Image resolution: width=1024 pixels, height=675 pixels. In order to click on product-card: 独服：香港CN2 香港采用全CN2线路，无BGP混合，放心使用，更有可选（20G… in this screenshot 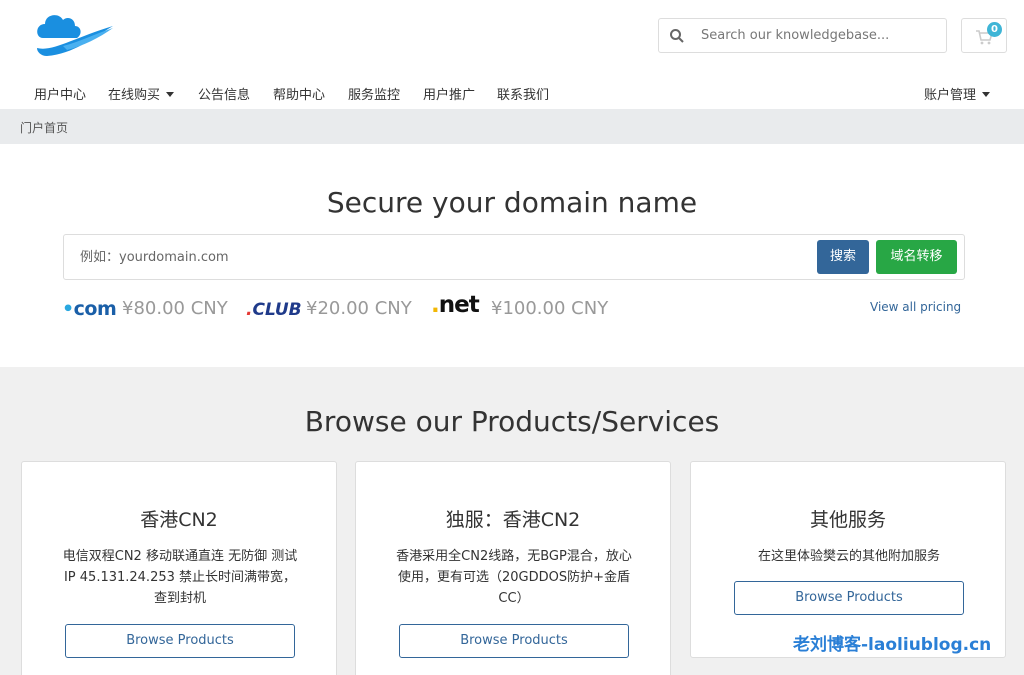, I will do `click(513, 568)`.